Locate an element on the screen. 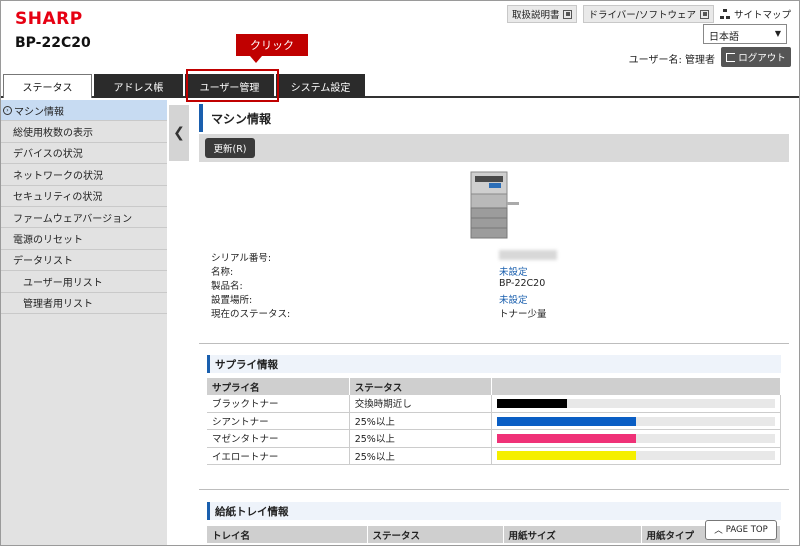 This screenshot has height=546, width=800. current-status-value: トナー少量 is located at coordinates (523, 314).